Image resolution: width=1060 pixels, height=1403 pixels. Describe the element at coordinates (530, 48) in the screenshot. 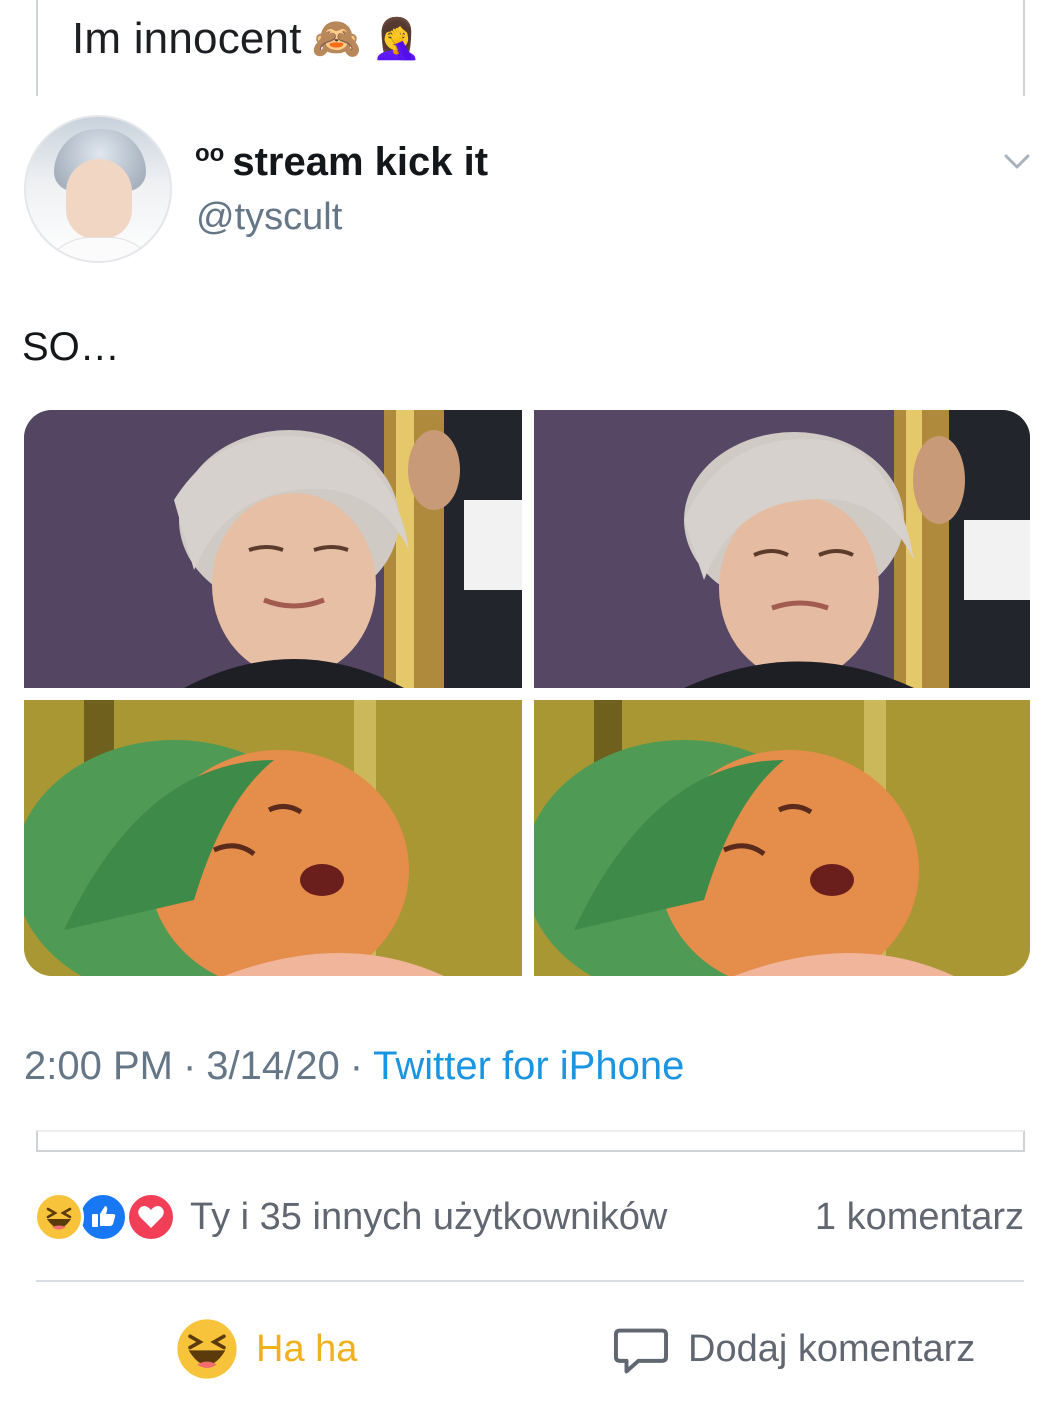

I see `post-caption-box: Im innocent 🙈 🤦‍♀️` at that location.